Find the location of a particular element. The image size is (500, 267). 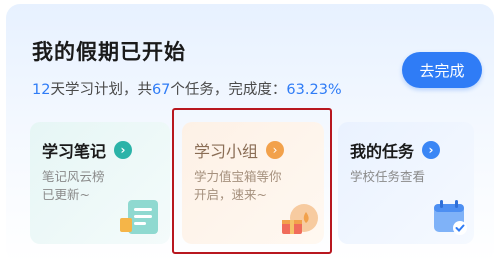

study-notes-desc: 笔记风云榜 已更新~ is located at coordinates (73, 185).